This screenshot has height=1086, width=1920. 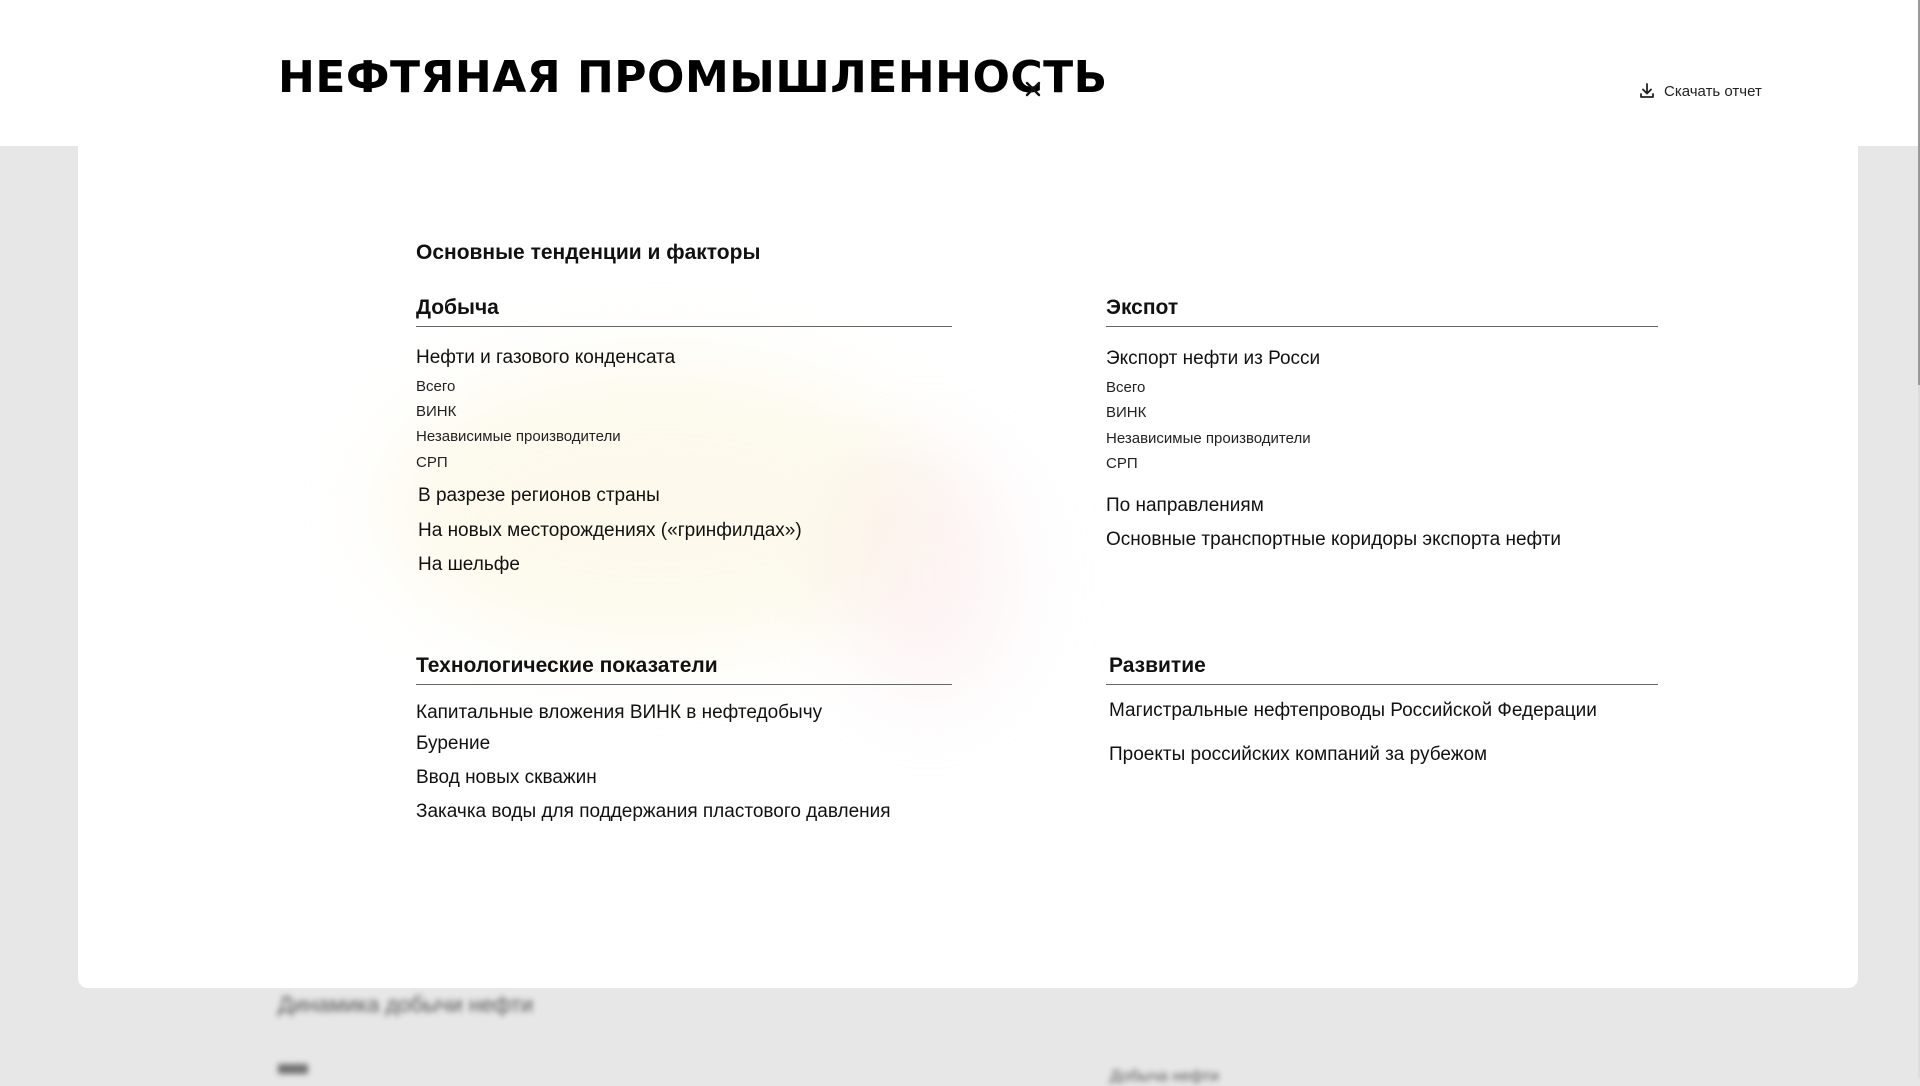 What do you see at coordinates (1122, 463) in the screenshot?
I see `export-item-srp: СРП` at bounding box center [1122, 463].